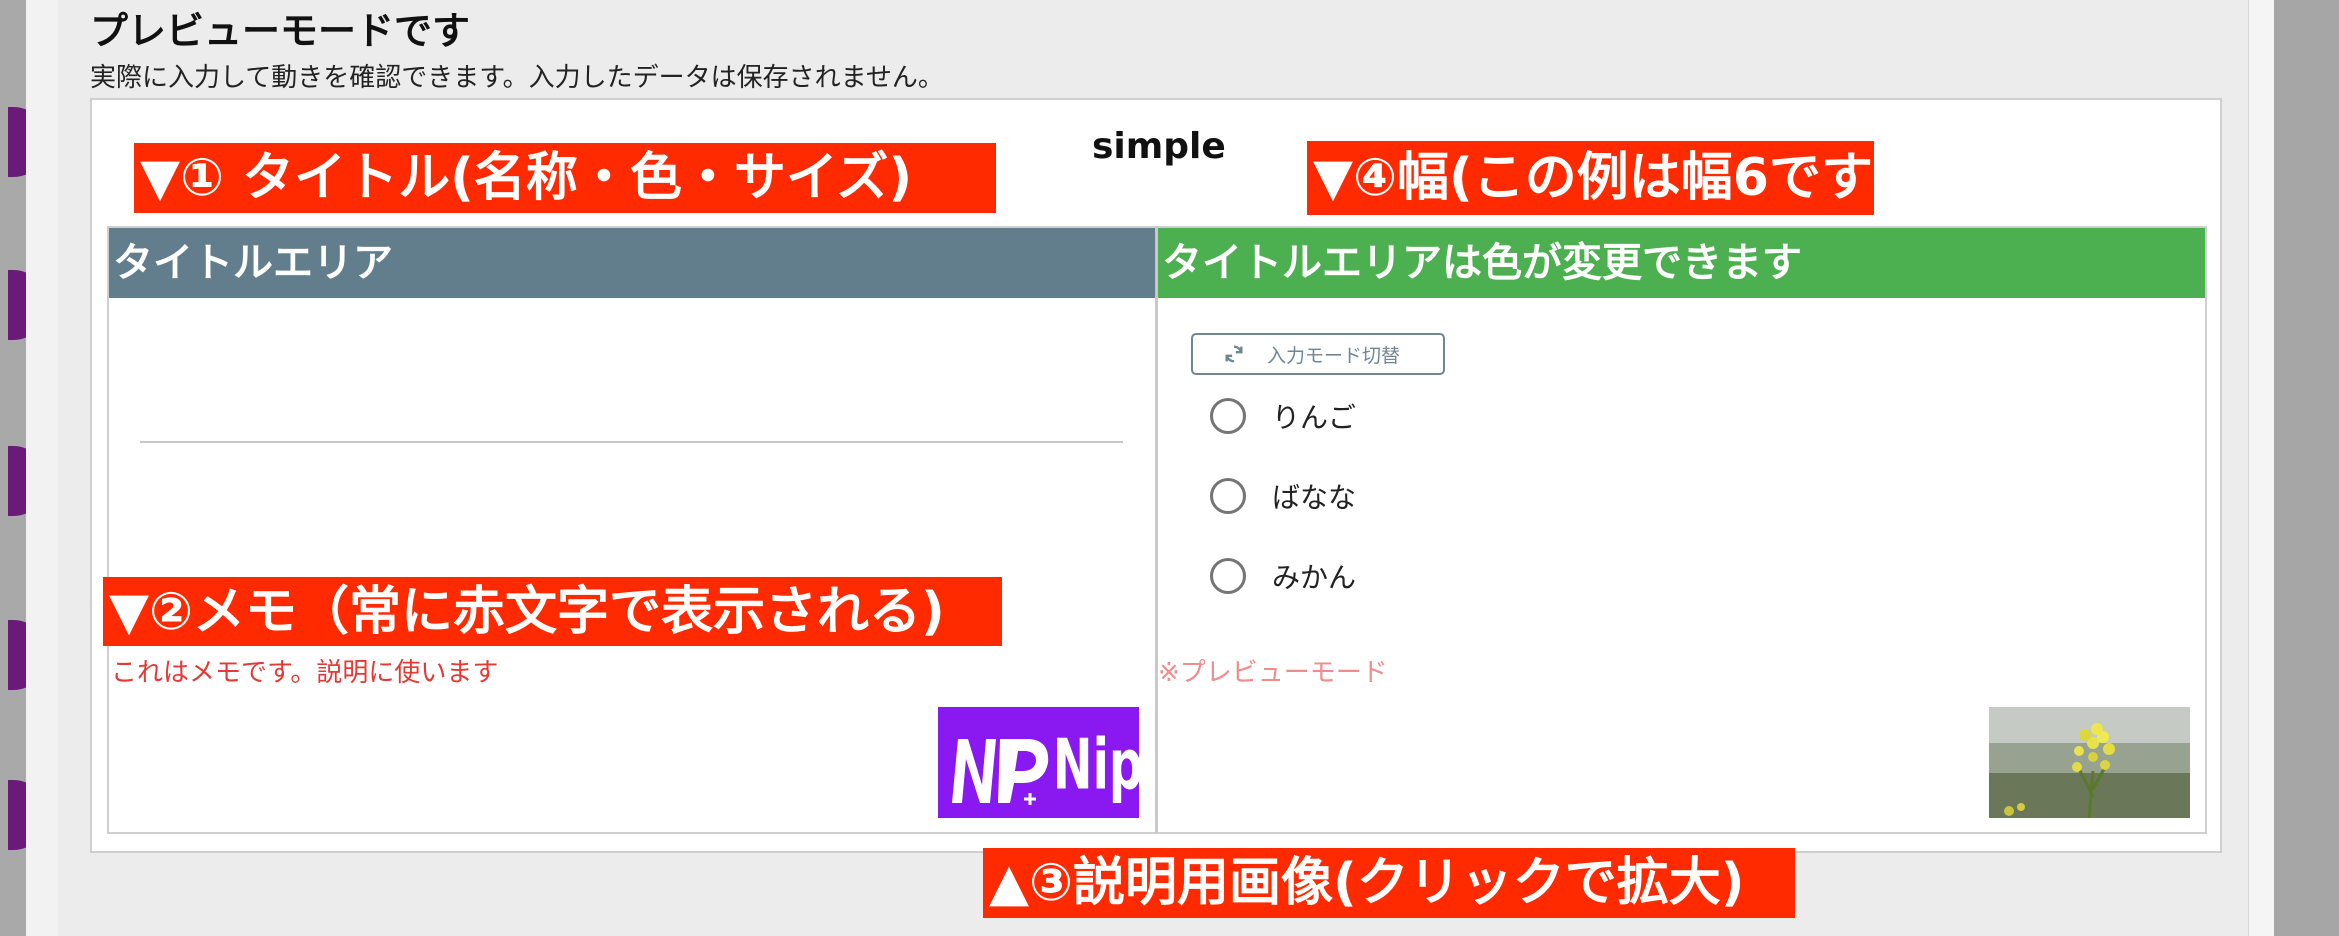 The width and height of the screenshot is (2339, 936). I want to click on explanation-image-photo, so click(2089, 762).